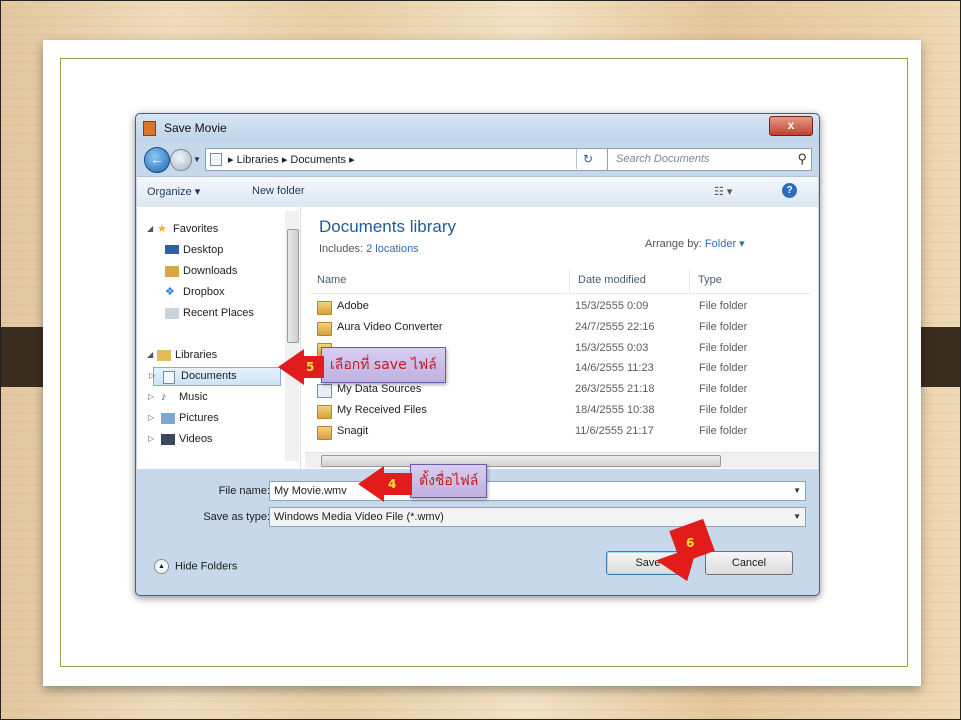  Describe the element at coordinates (791, 126) in the screenshot. I see `close-button: x` at that location.